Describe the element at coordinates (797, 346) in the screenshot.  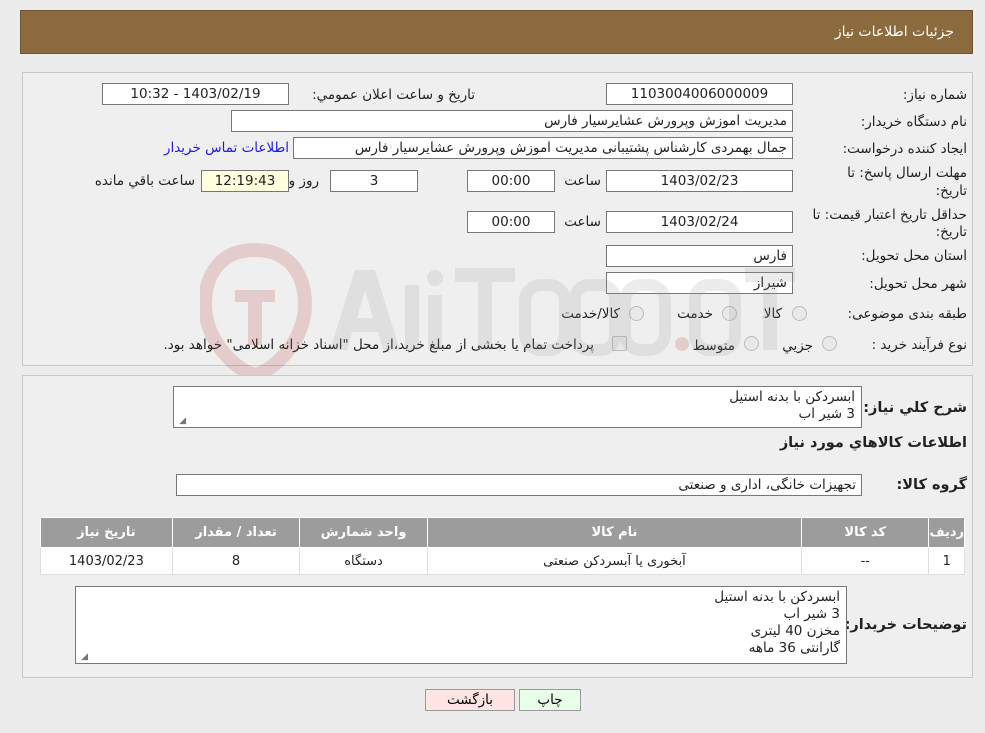
I see `process-option-minor: جزيي` at that location.